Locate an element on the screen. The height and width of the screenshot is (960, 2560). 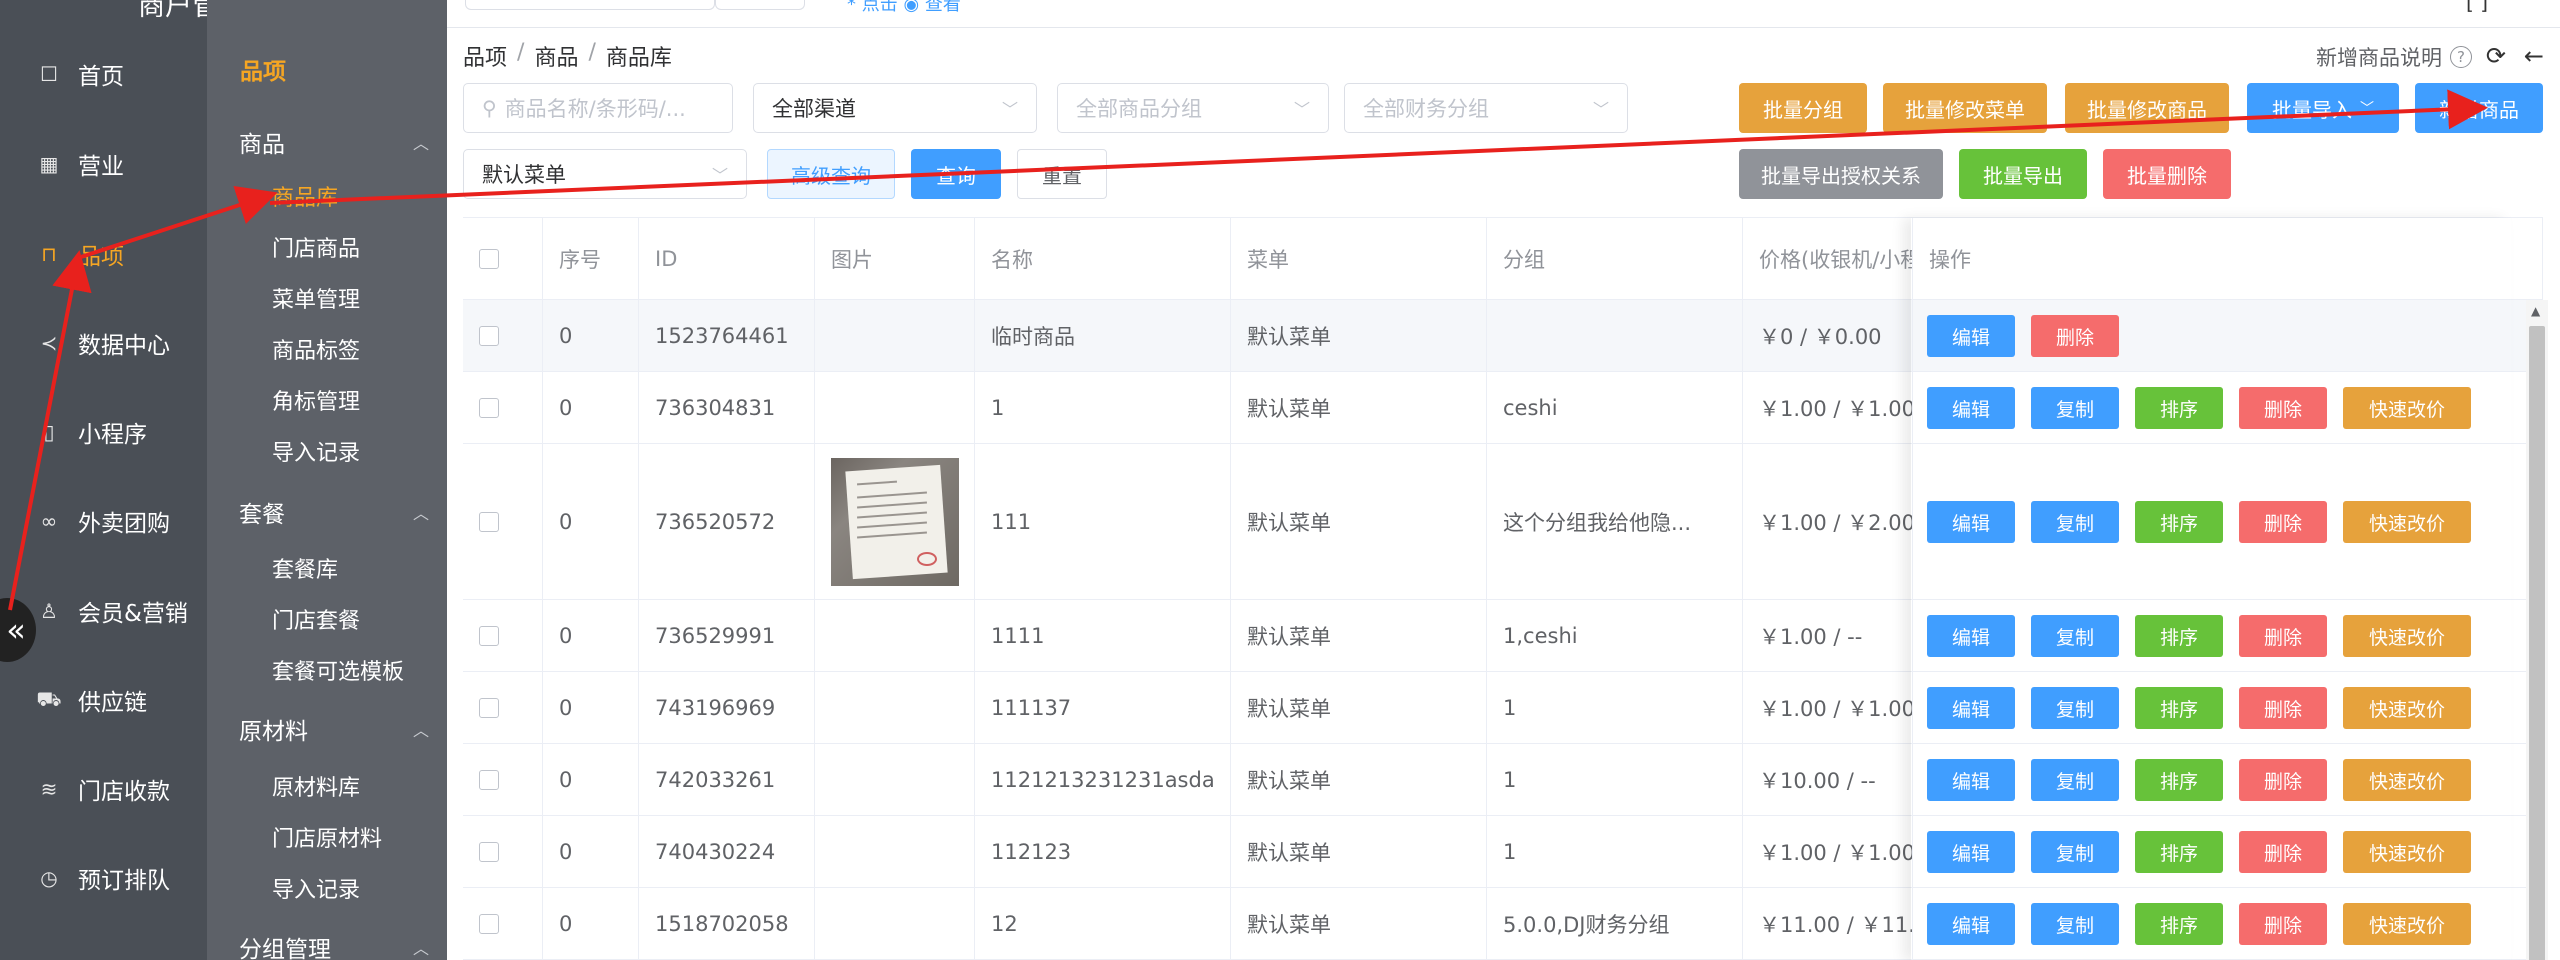
batch-edit-menu-button: 批量修改菜单 is located at coordinates (1965, 108).